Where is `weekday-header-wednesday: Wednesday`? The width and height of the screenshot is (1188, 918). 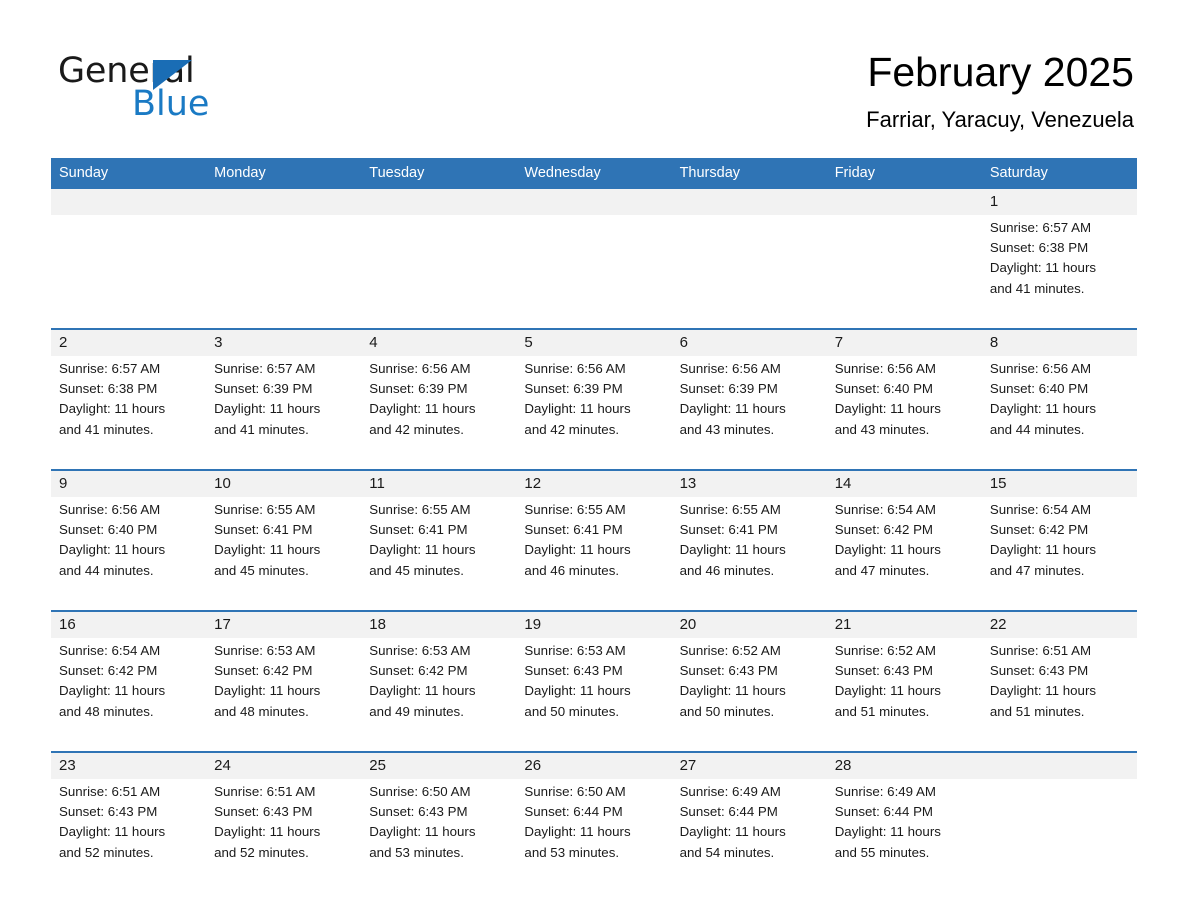 weekday-header-wednesday: Wednesday is located at coordinates (594, 173).